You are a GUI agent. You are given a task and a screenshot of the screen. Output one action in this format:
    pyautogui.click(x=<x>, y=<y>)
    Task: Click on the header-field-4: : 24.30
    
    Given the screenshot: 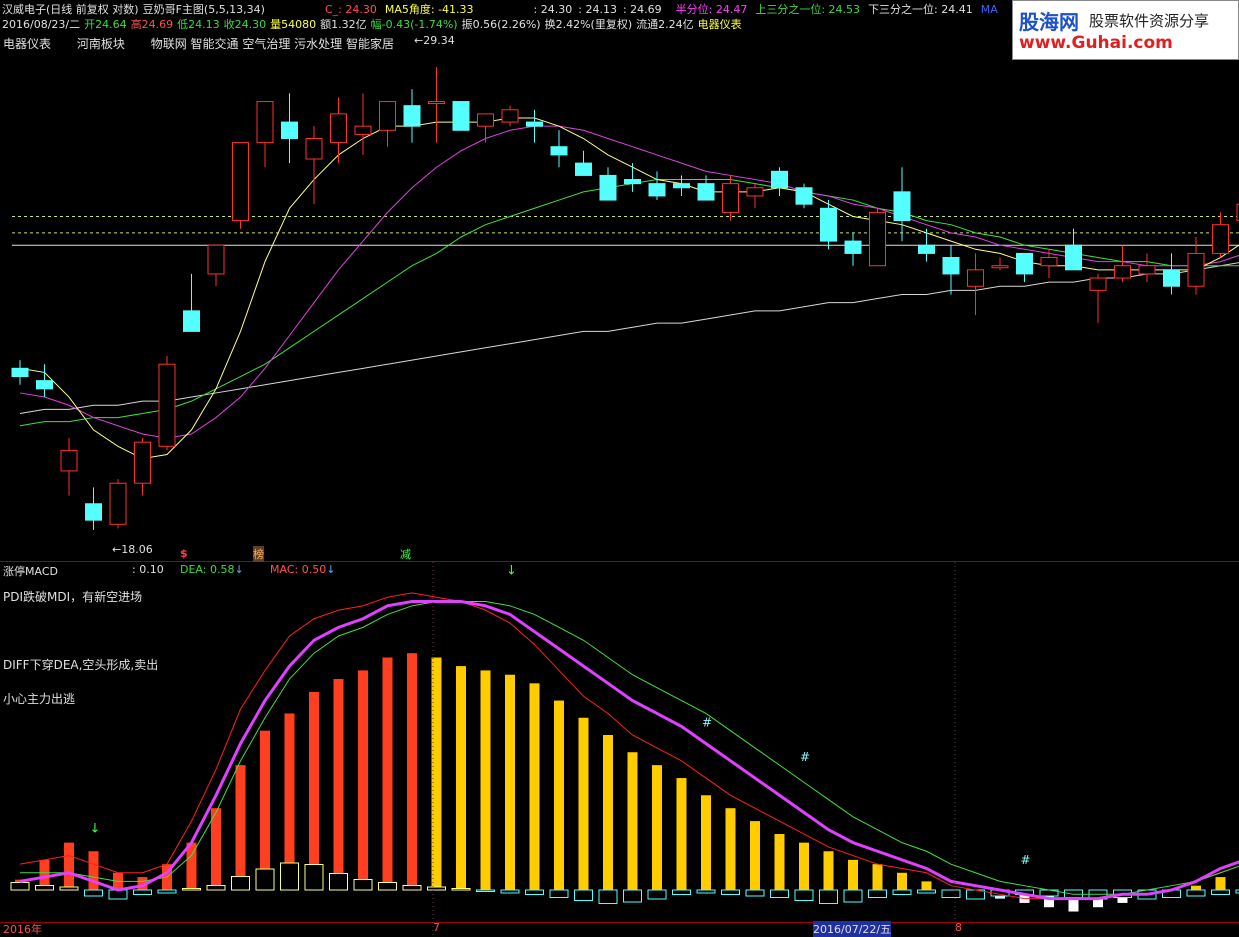 What is the action you would take?
    pyautogui.click(x=553, y=9)
    